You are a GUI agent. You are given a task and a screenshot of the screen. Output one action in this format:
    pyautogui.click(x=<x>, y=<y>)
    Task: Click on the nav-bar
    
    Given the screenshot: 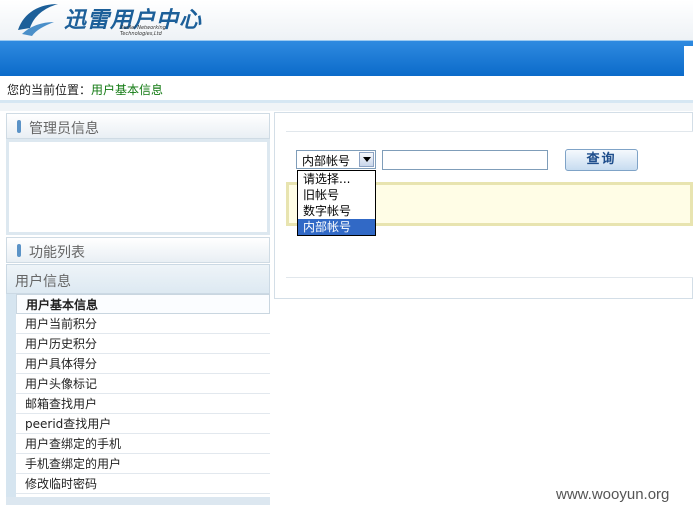 What is the action you would take?
    pyautogui.click(x=346, y=58)
    